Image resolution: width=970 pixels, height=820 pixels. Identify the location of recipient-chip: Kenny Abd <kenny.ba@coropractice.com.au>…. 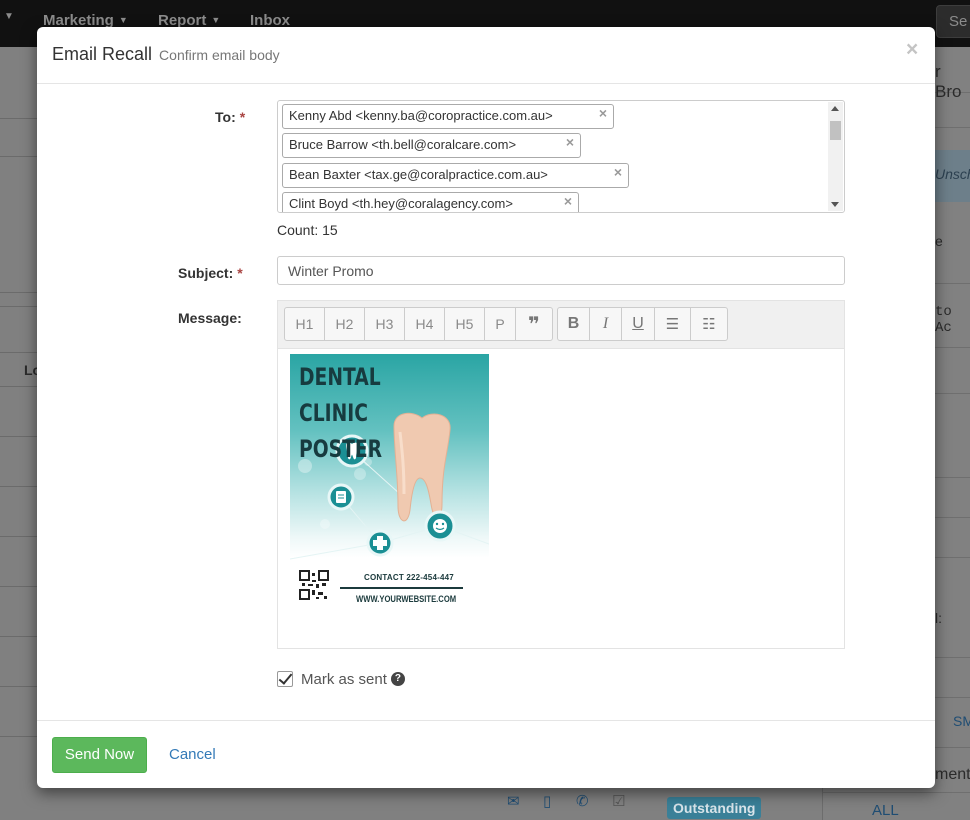
(448, 116).